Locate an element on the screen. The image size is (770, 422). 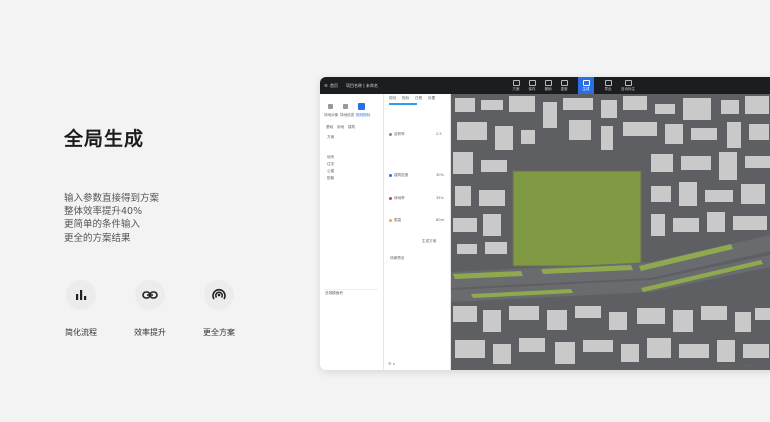
tab-site-info: 场地信息 is located at coordinates (347, 115).